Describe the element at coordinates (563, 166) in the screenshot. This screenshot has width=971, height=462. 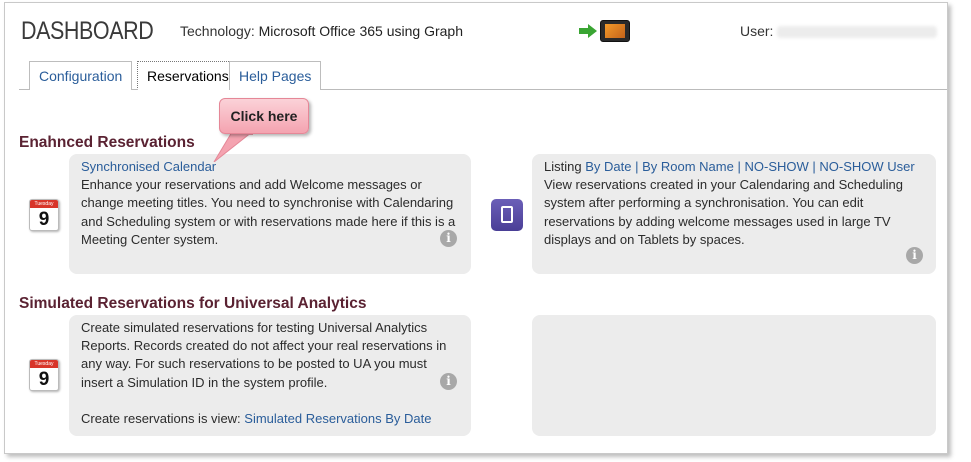
I see `listing-label: Listing` at that location.